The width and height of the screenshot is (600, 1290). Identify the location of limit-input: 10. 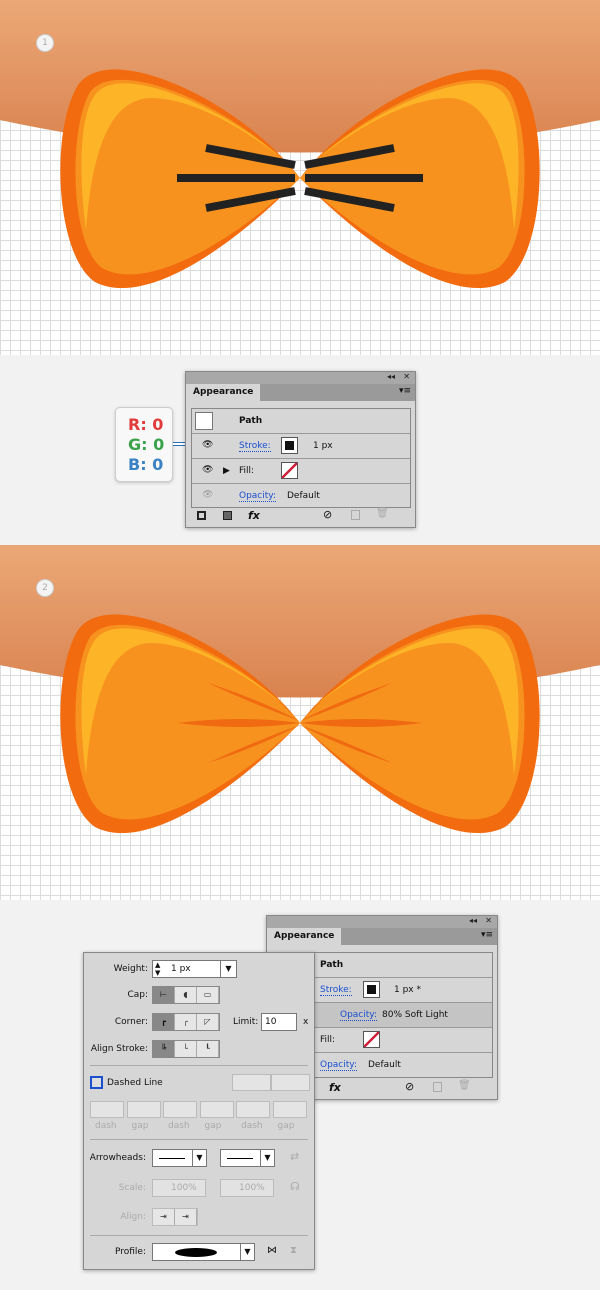
(279, 1022).